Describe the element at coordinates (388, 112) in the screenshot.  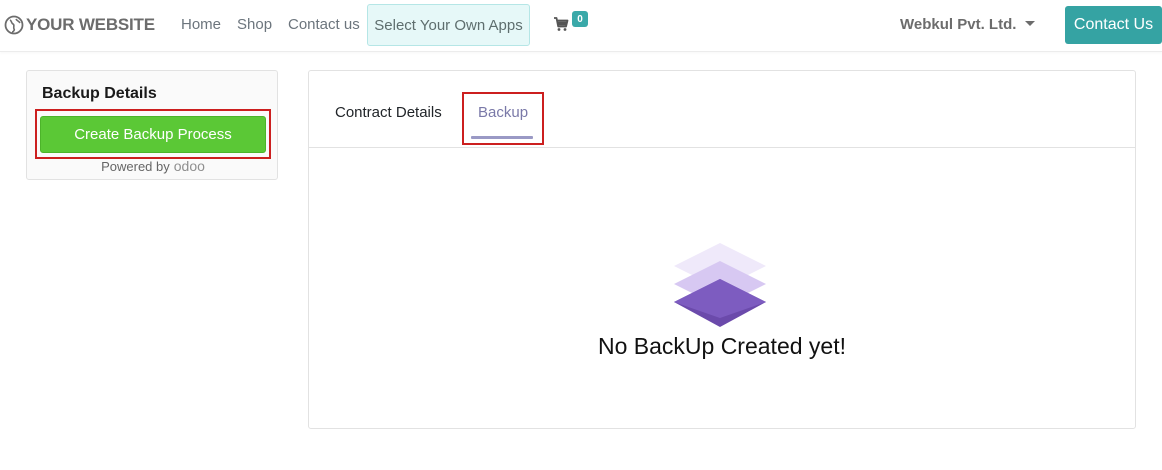
I see `tab-contract-details: Contract Details` at that location.